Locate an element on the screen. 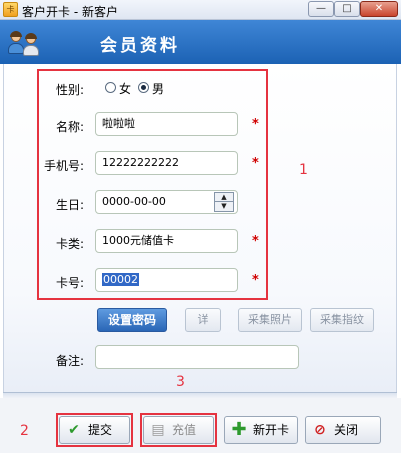  close-window-button: ✕ is located at coordinates (379, 9).